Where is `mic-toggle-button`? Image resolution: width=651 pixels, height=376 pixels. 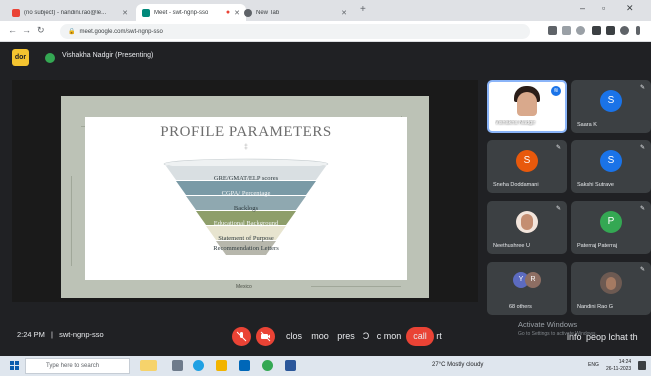 mic-toggle-button is located at coordinates (241, 336).